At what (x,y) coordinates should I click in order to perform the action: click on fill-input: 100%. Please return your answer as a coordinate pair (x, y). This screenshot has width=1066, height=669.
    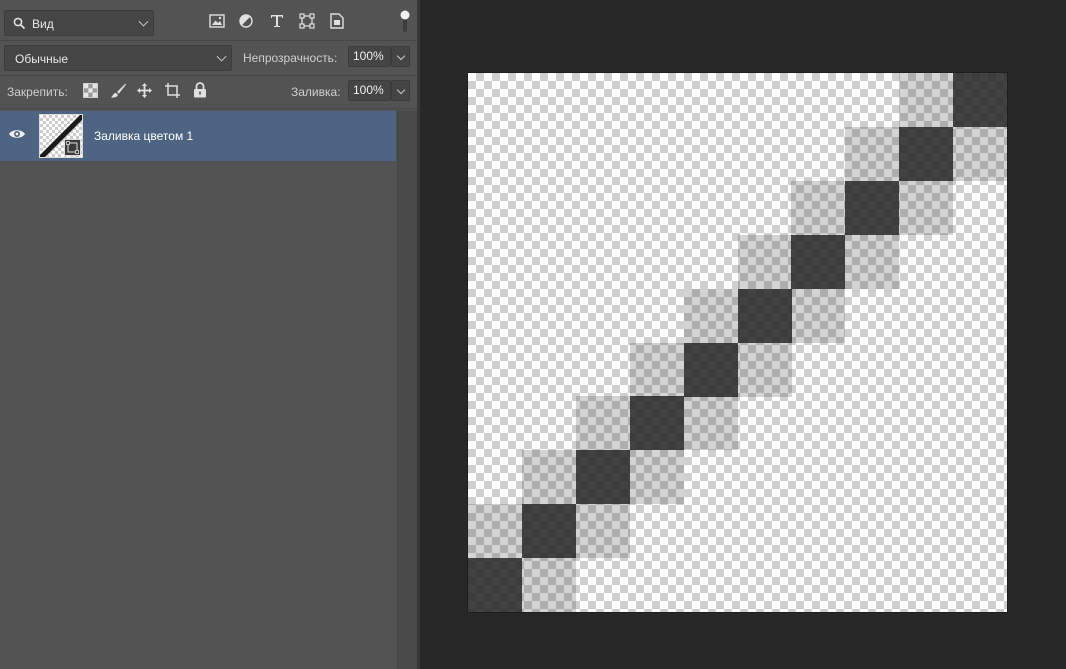
    Looking at the image, I should click on (369, 90).